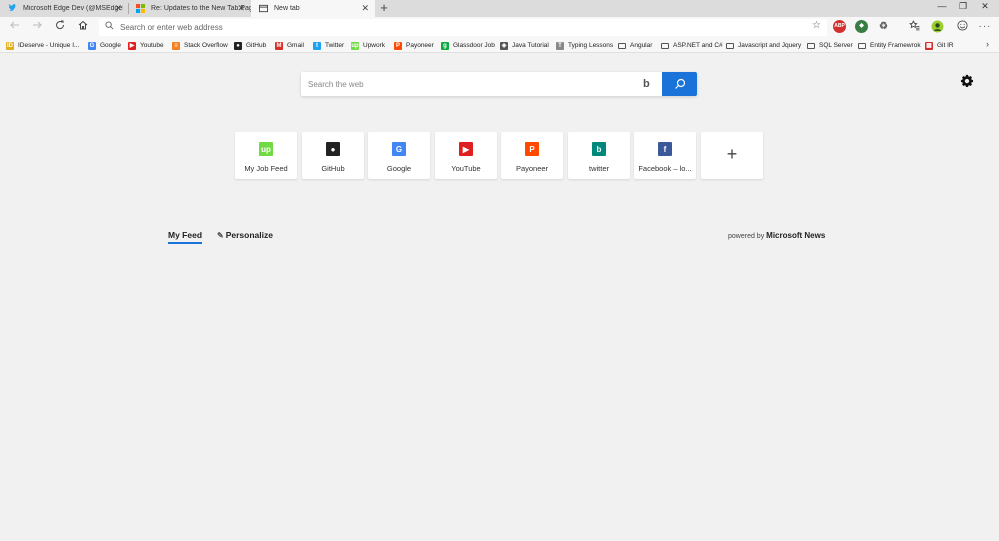 The width and height of the screenshot is (999, 541). Describe the element at coordinates (796, 235) in the screenshot. I see `provider-name: Microsoft News` at that location.